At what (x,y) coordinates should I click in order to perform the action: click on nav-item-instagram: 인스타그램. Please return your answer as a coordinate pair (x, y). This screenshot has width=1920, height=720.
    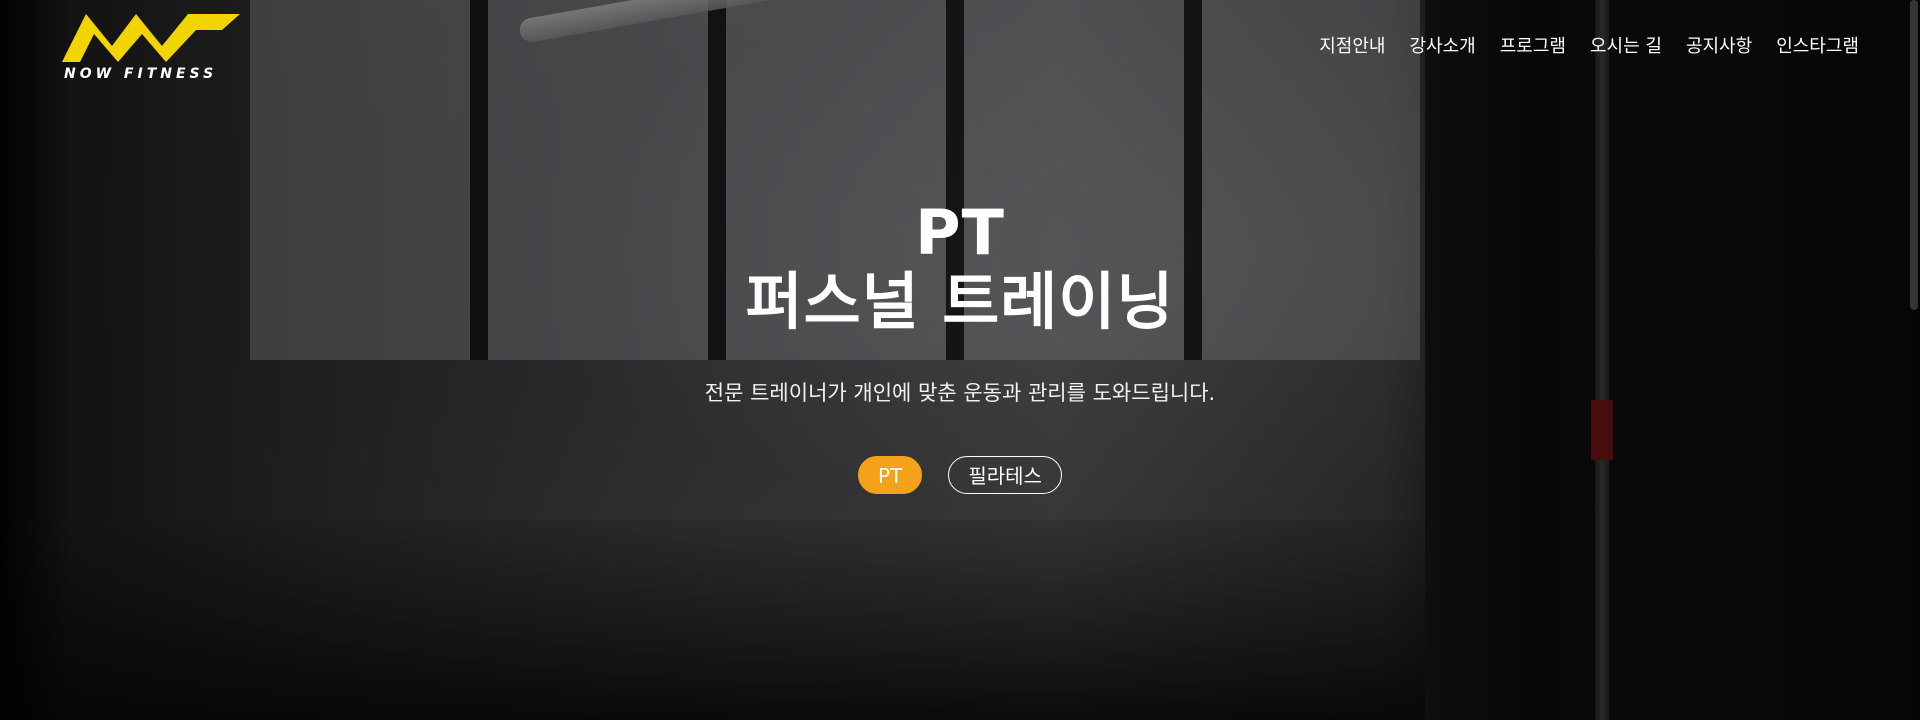
    Looking at the image, I should click on (1817, 45).